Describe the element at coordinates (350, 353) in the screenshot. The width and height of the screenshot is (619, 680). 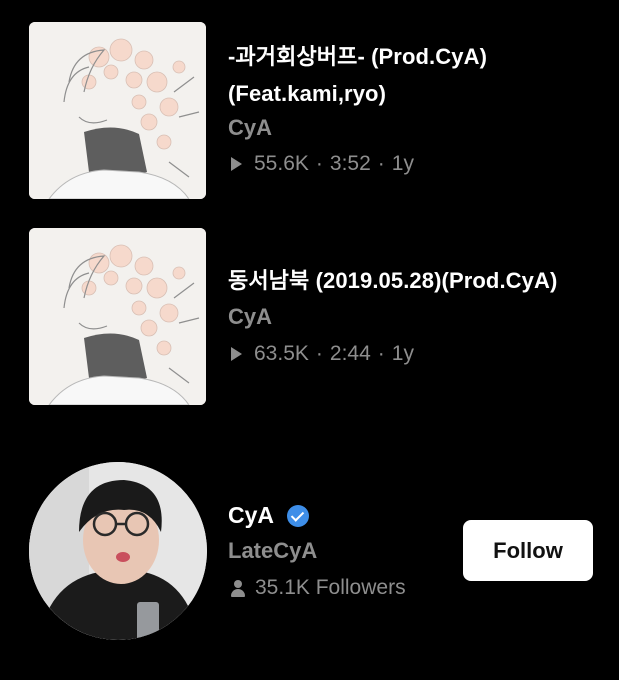
I see `track-duration: 2:44` at that location.